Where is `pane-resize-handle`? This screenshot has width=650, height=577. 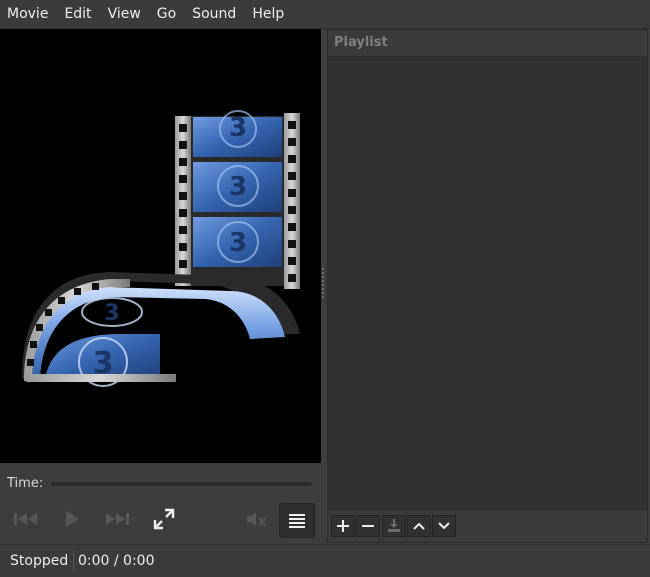 pane-resize-handle is located at coordinates (323, 283).